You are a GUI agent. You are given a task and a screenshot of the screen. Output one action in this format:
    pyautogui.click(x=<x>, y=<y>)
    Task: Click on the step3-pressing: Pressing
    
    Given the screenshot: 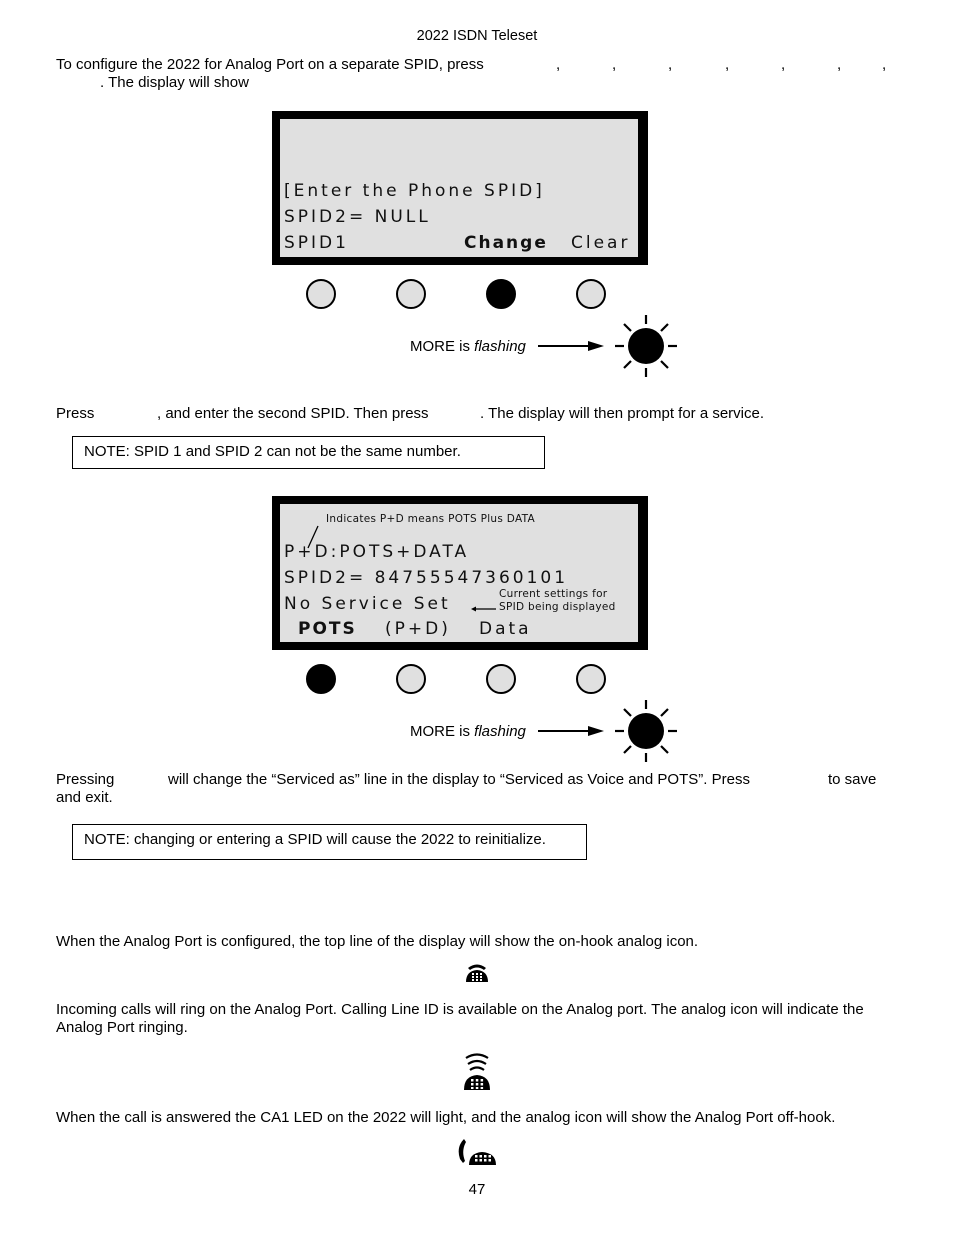 What is the action you would take?
    pyautogui.click(x=85, y=779)
    